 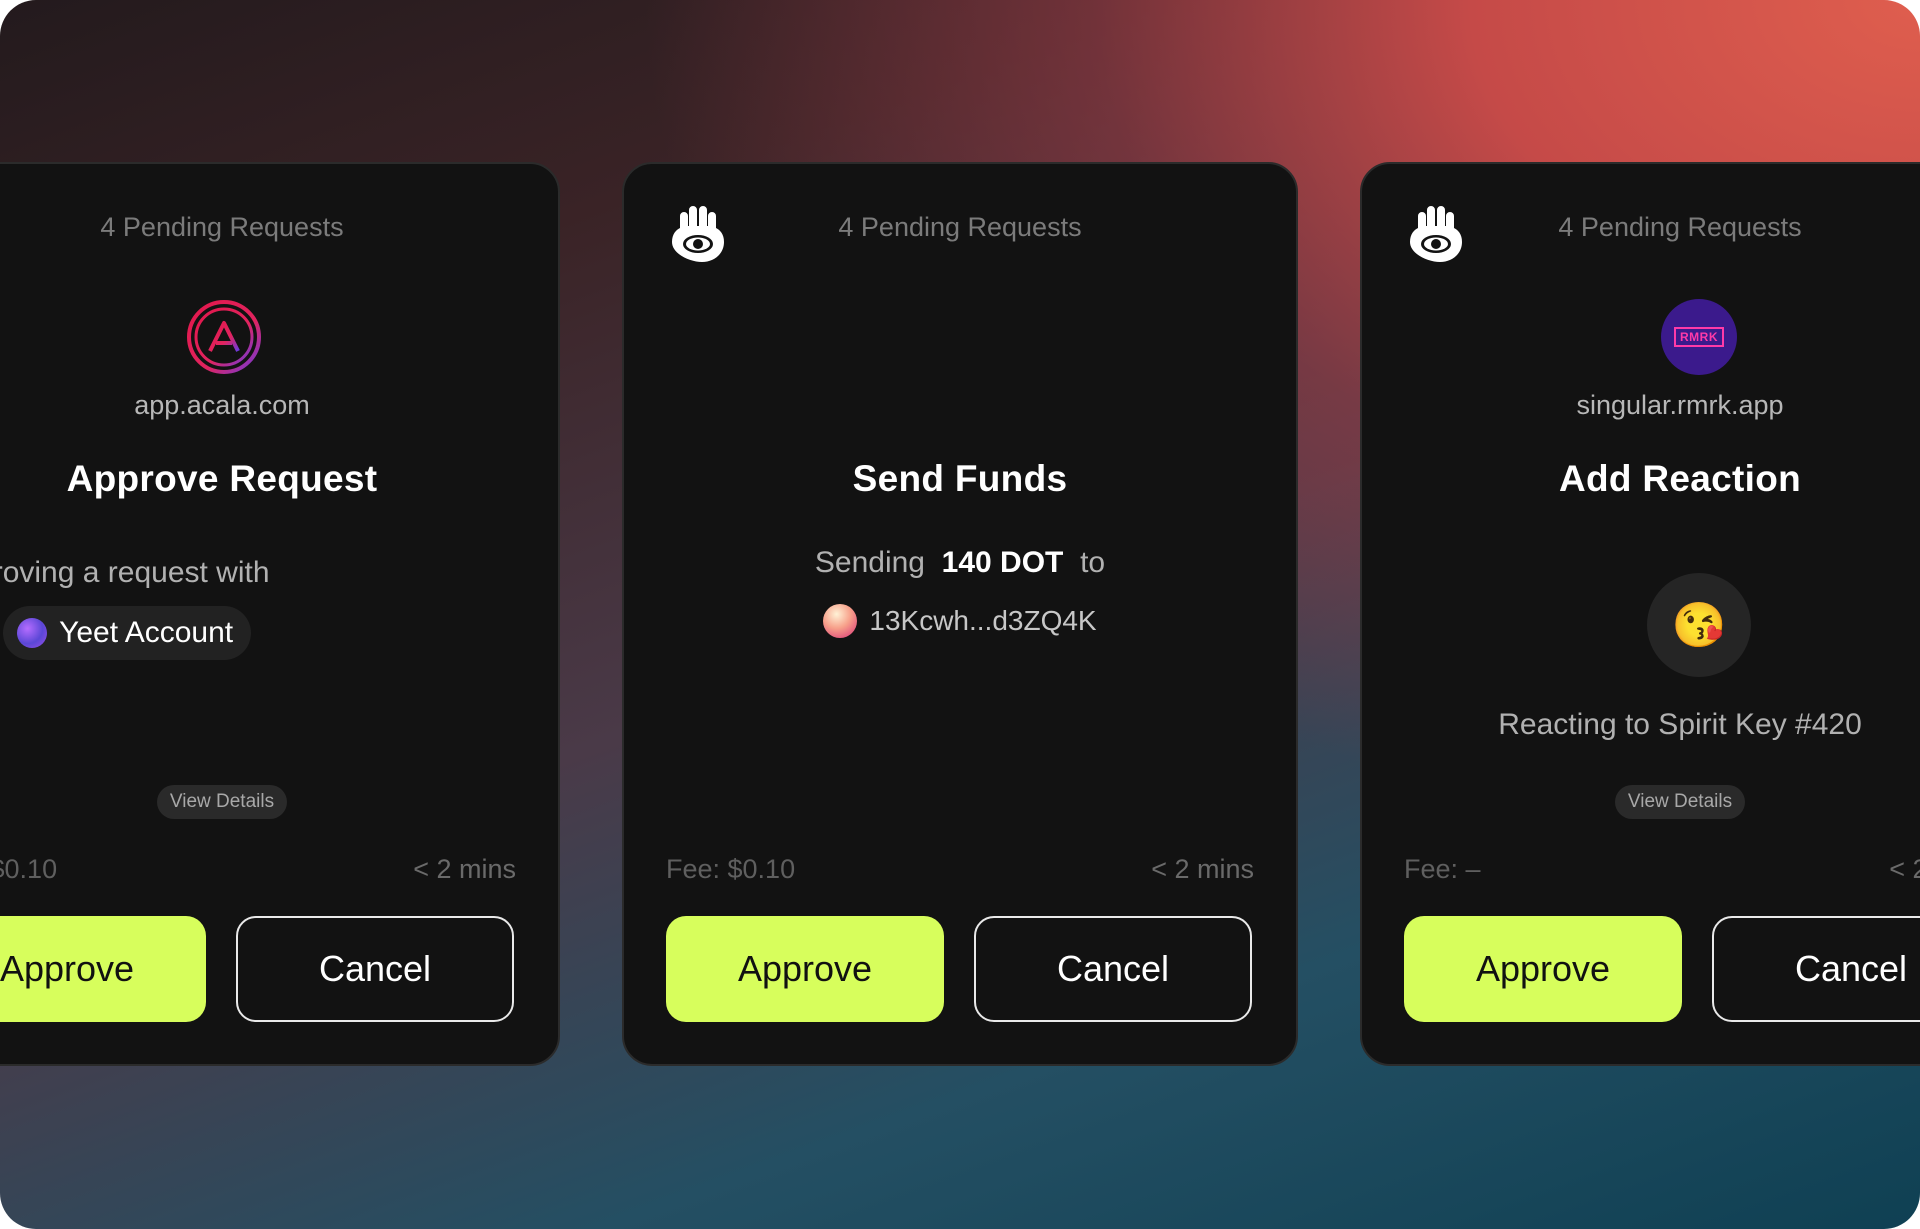 I want to click on acala-logo-icon, so click(x=224, y=337).